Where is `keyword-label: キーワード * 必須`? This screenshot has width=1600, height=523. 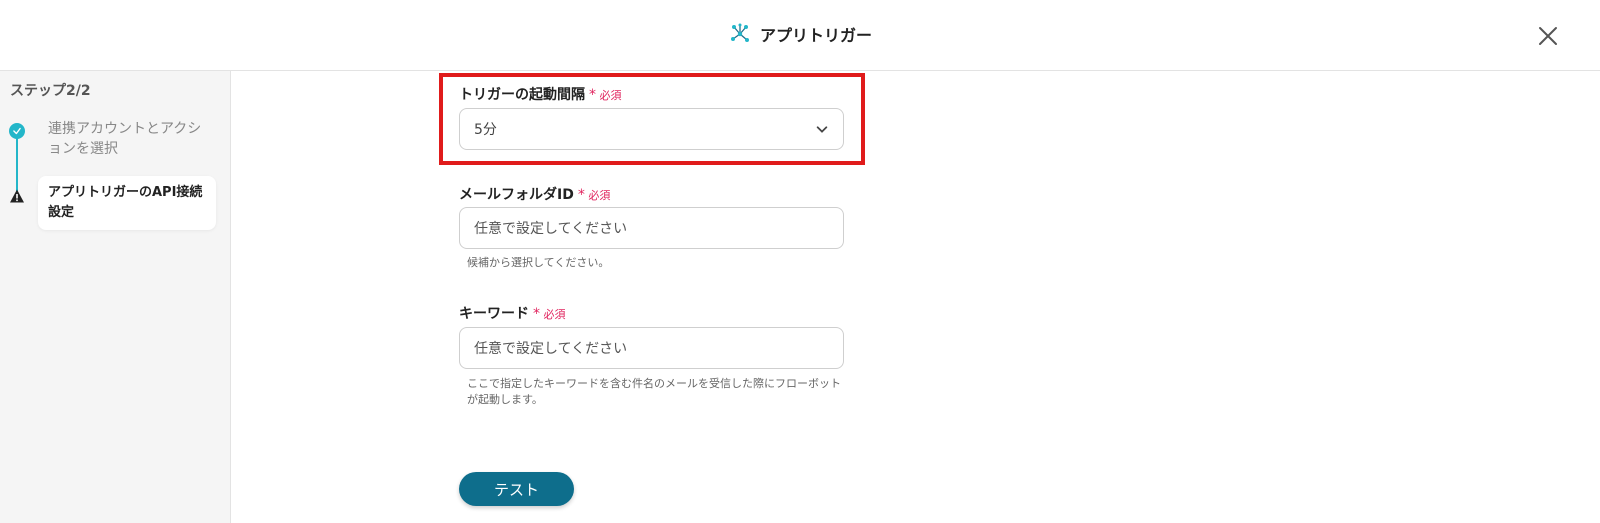 keyword-label: キーワード * 必須 is located at coordinates (512, 313).